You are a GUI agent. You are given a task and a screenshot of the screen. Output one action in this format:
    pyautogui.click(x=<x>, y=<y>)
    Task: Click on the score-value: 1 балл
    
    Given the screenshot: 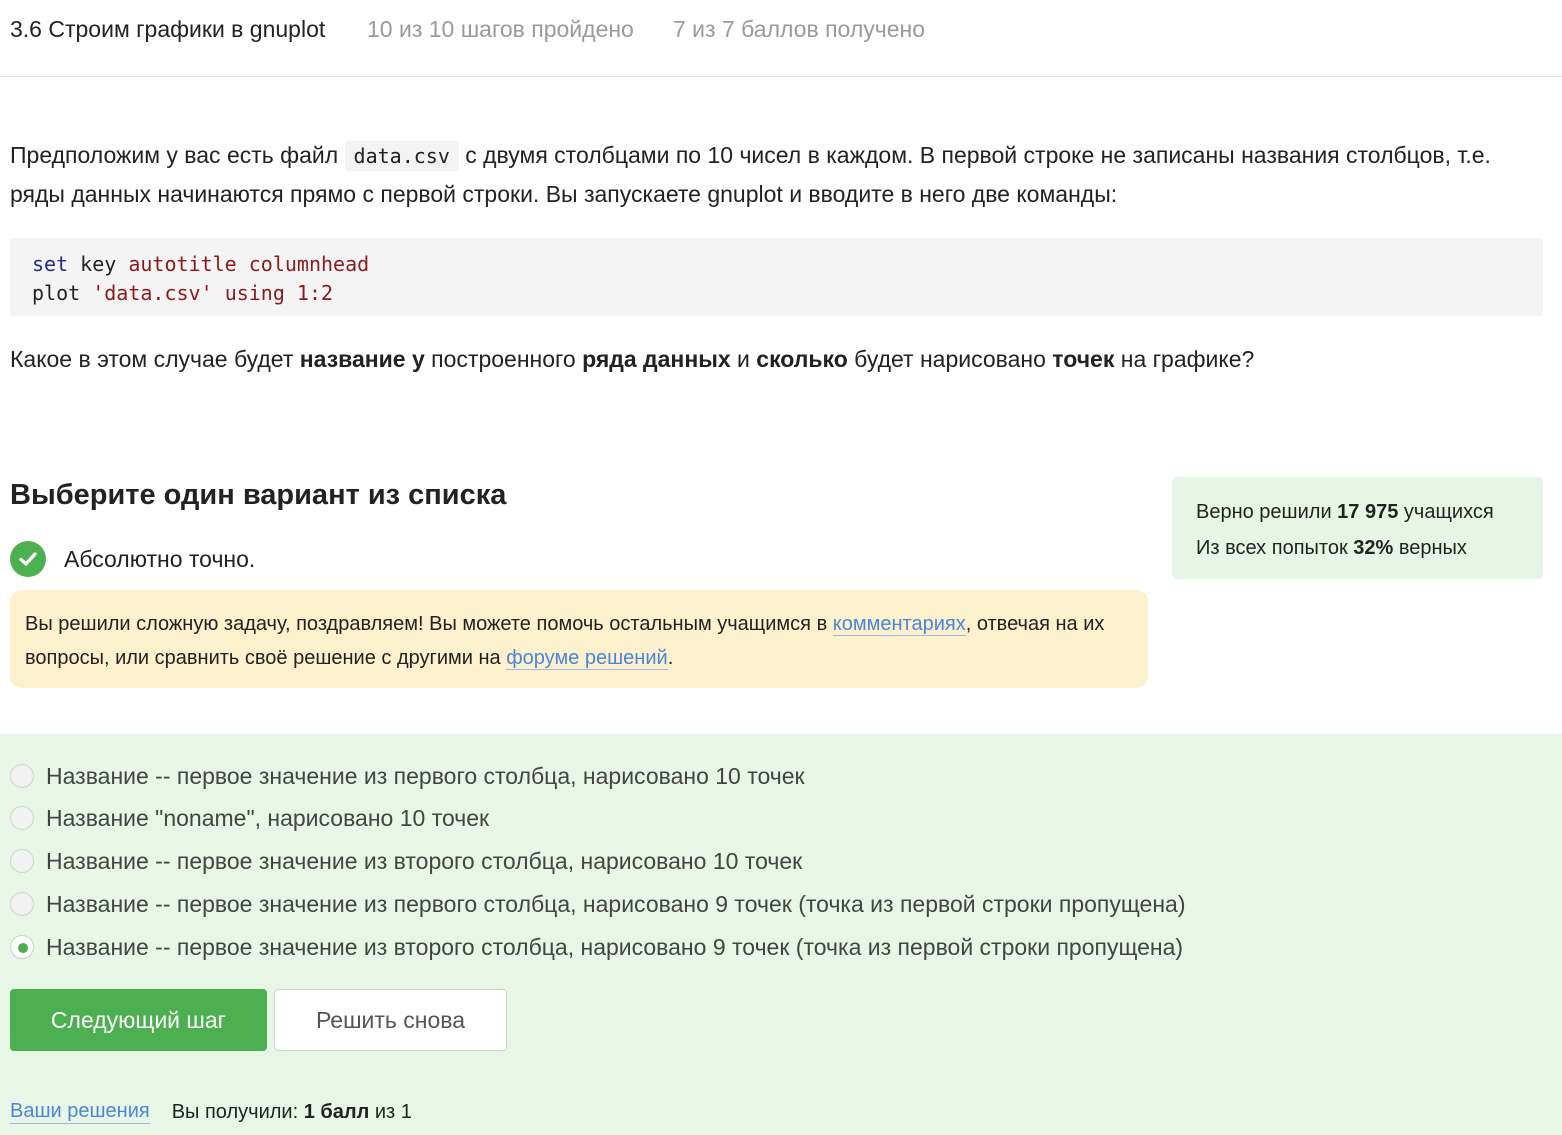 What is the action you would take?
    pyautogui.click(x=336, y=1111)
    